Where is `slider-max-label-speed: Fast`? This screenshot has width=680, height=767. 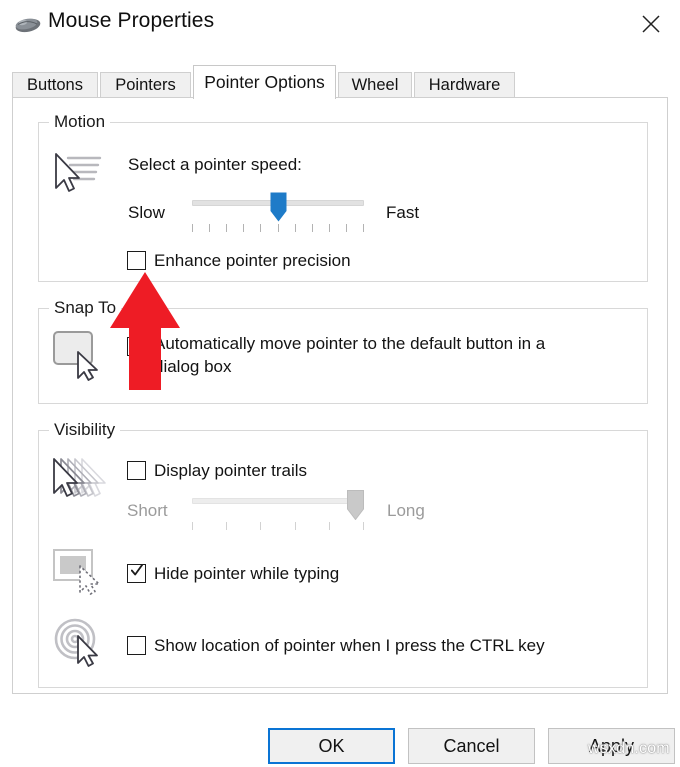 slider-max-label-speed: Fast is located at coordinates (403, 212).